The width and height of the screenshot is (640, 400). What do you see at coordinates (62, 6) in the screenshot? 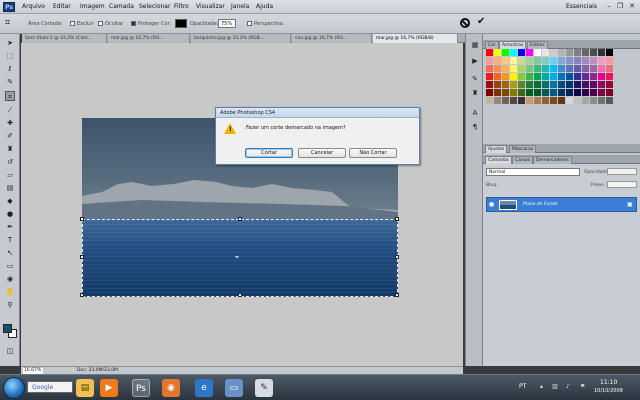
I see `menu-editar: Editar` at bounding box center [62, 6].